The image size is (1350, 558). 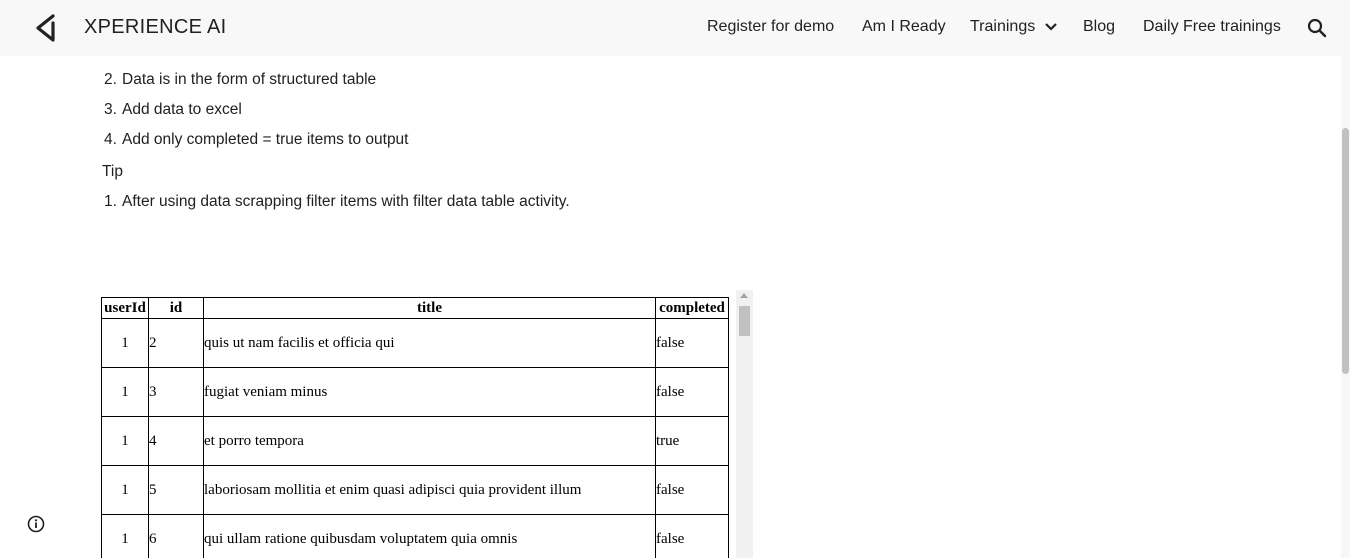 I want to click on list-number: 4., so click(x=110, y=139).